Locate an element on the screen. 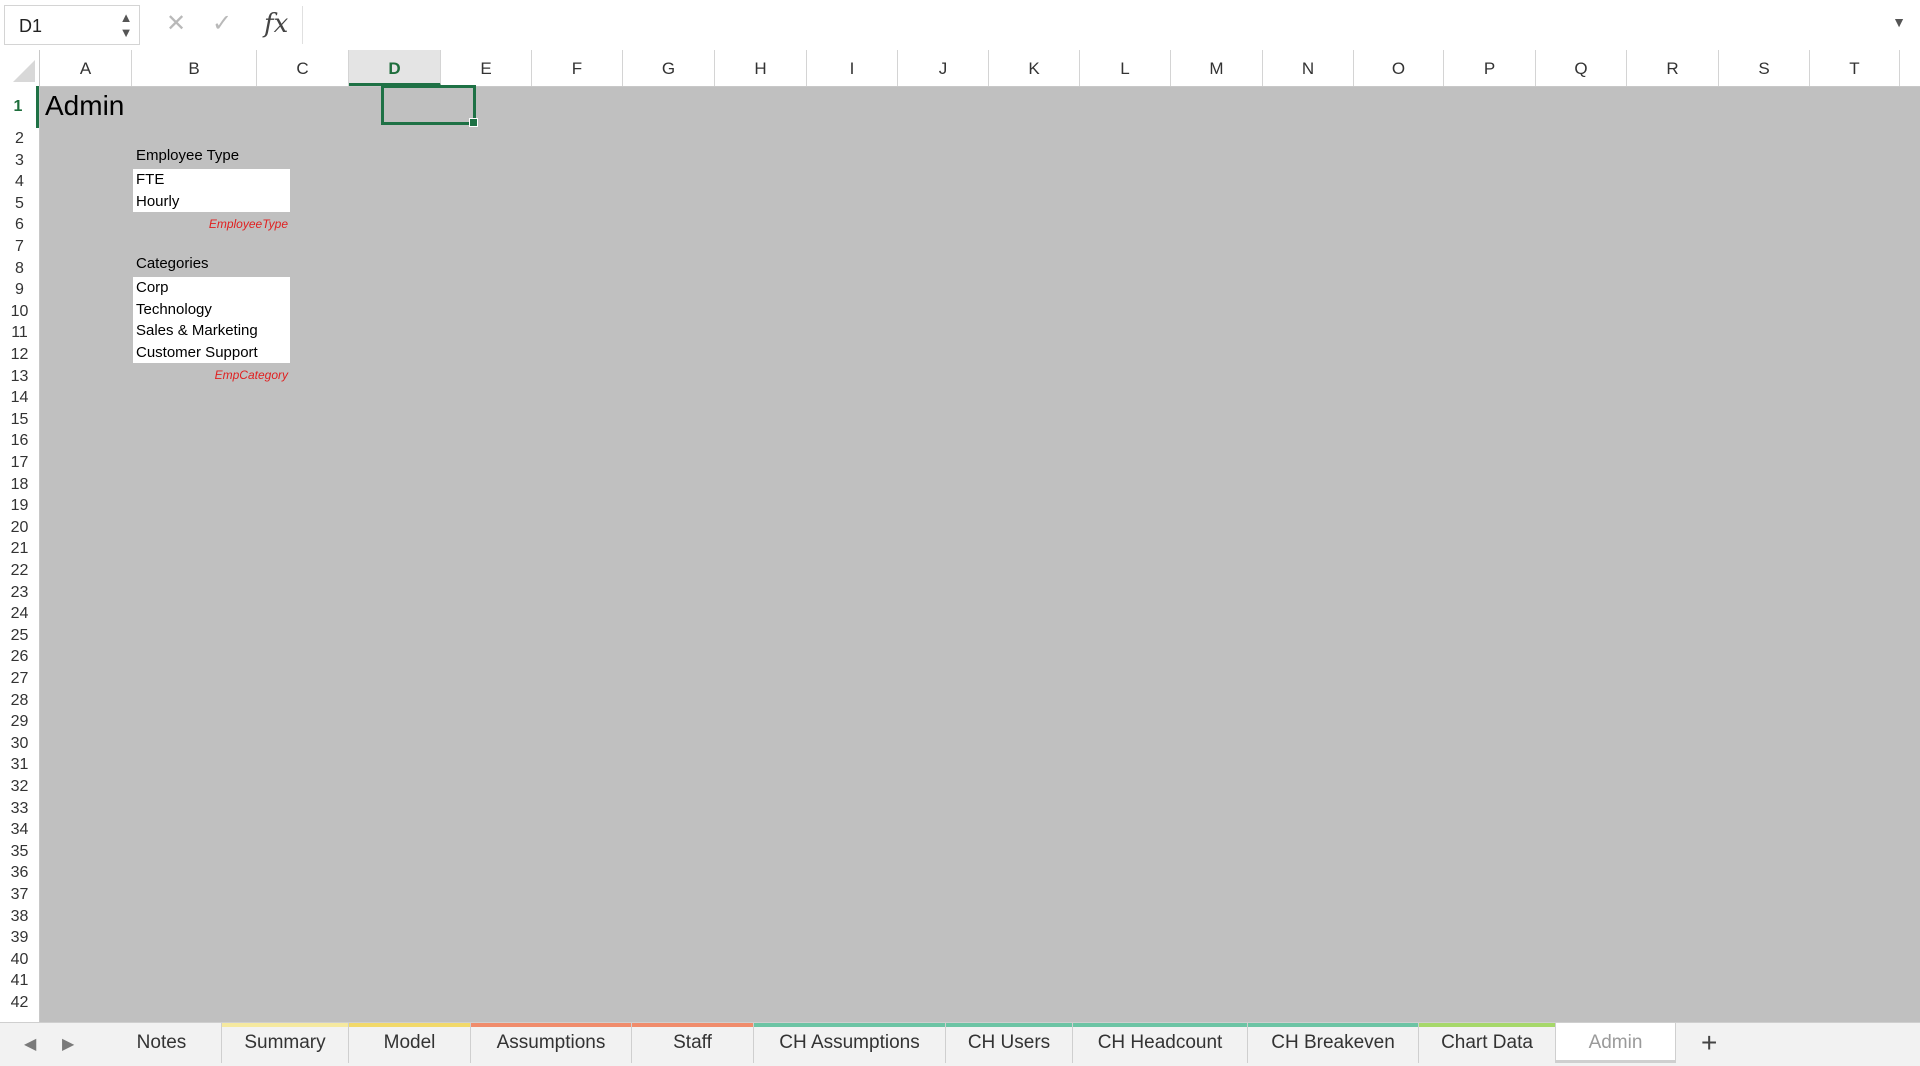 Image resolution: width=1920 pixels, height=1066 pixels. tab-notes: Notes is located at coordinates (162, 1043).